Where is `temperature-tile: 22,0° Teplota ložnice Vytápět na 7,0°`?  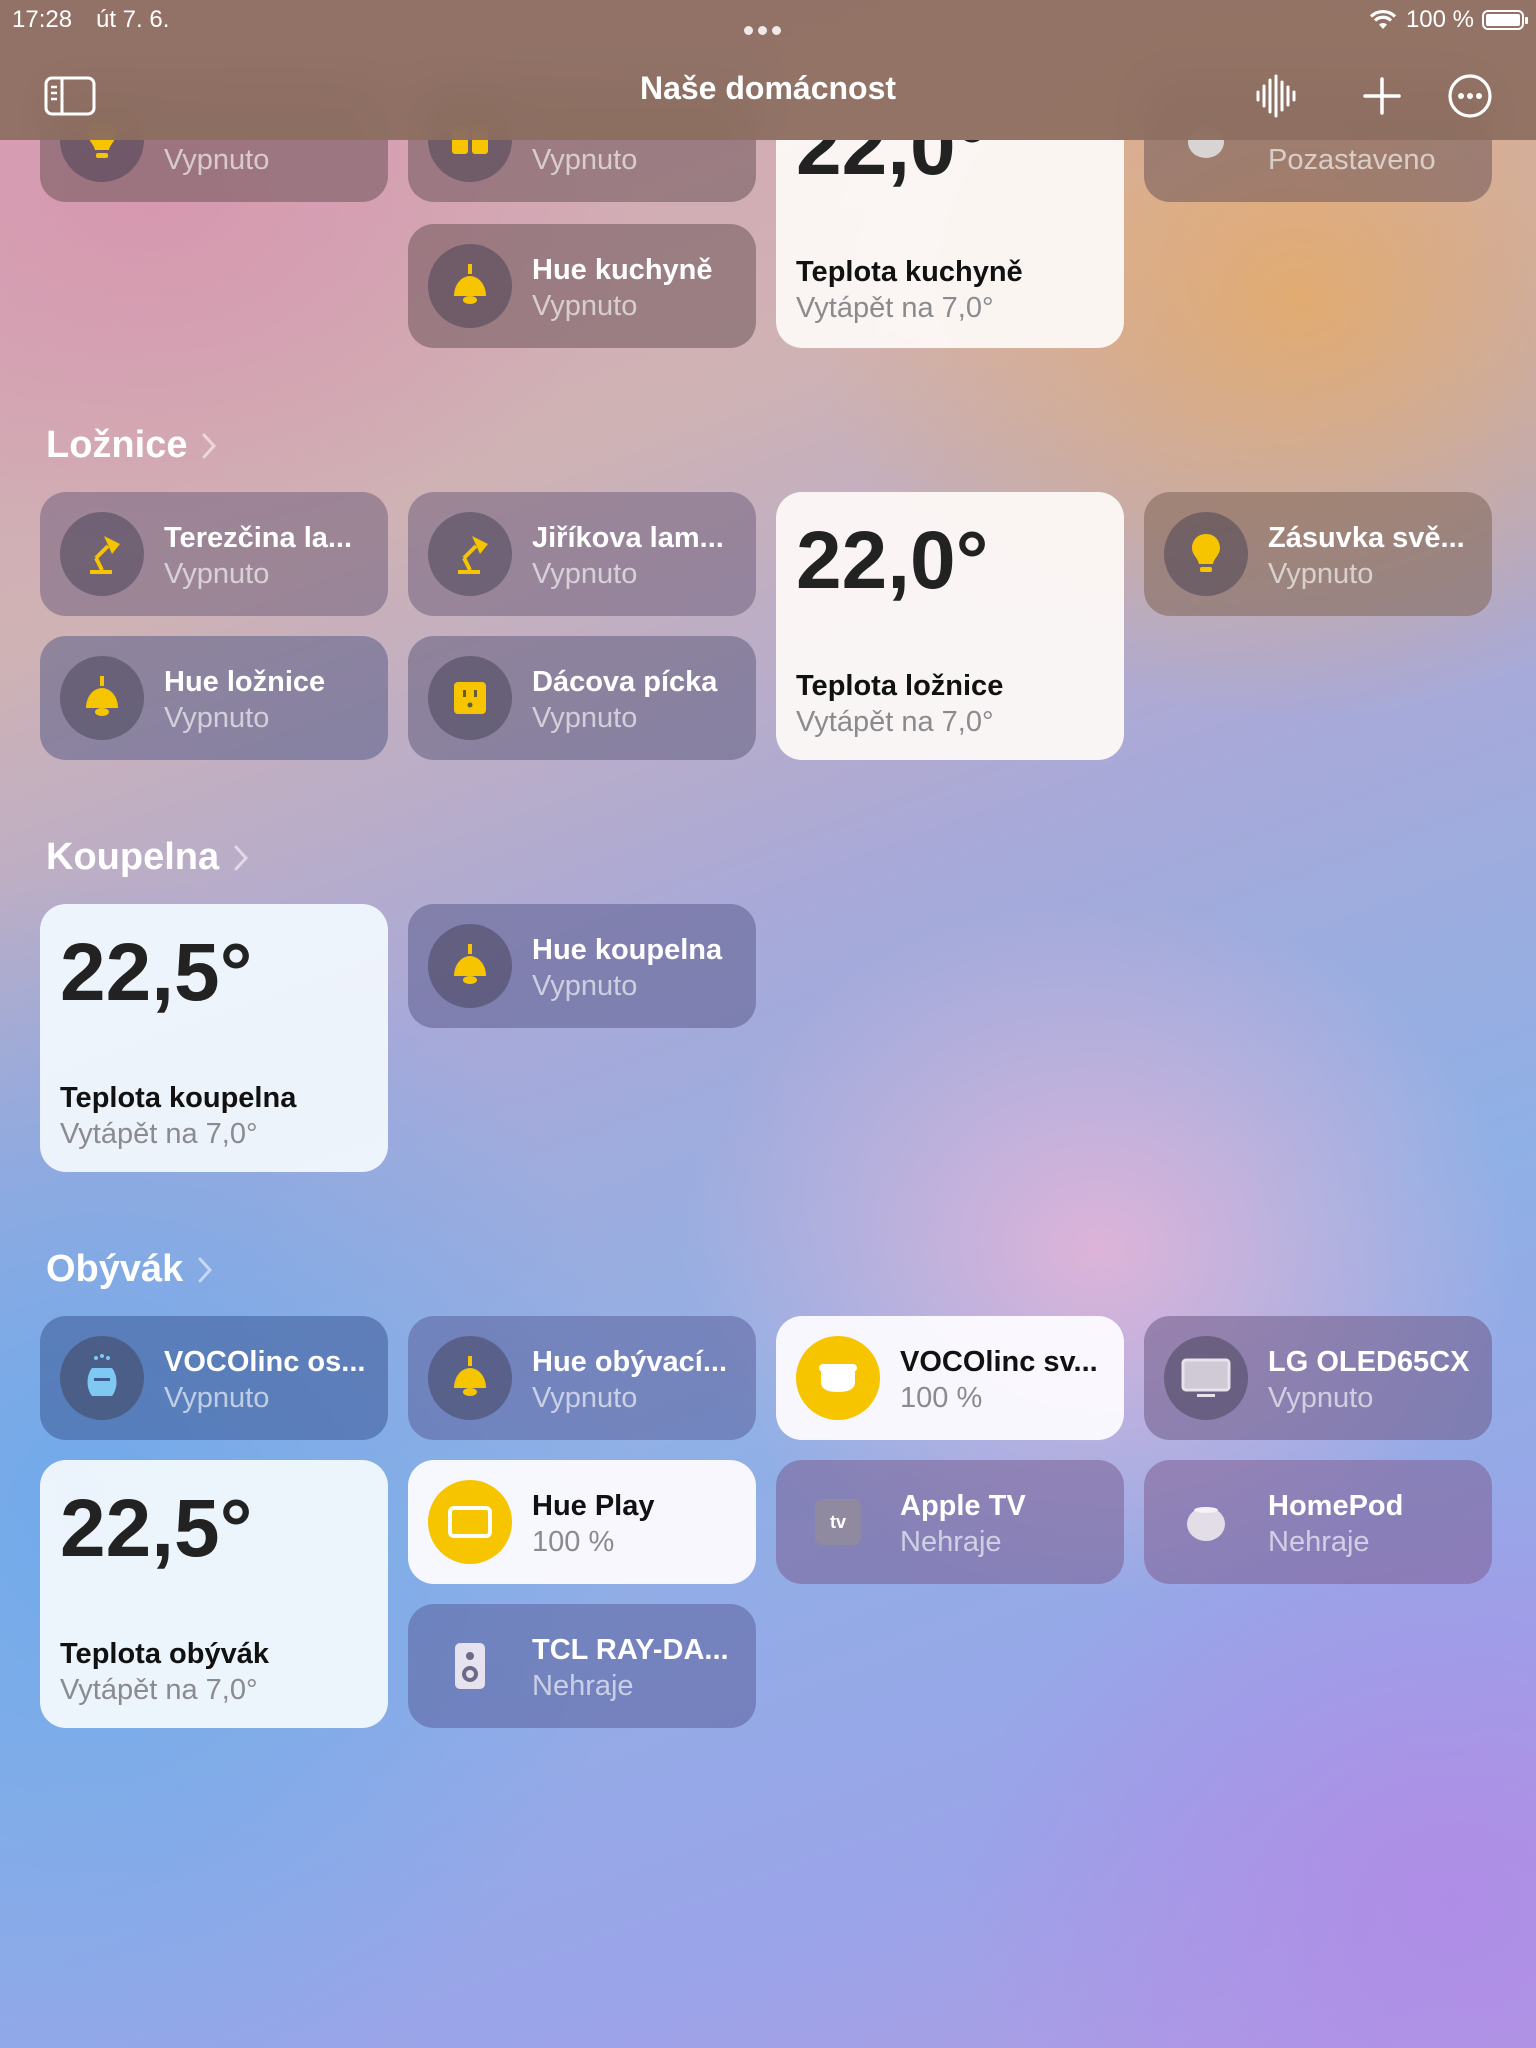
temperature-tile: 22,0° Teplota ložnice Vytápět na 7,0° is located at coordinates (950, 626).